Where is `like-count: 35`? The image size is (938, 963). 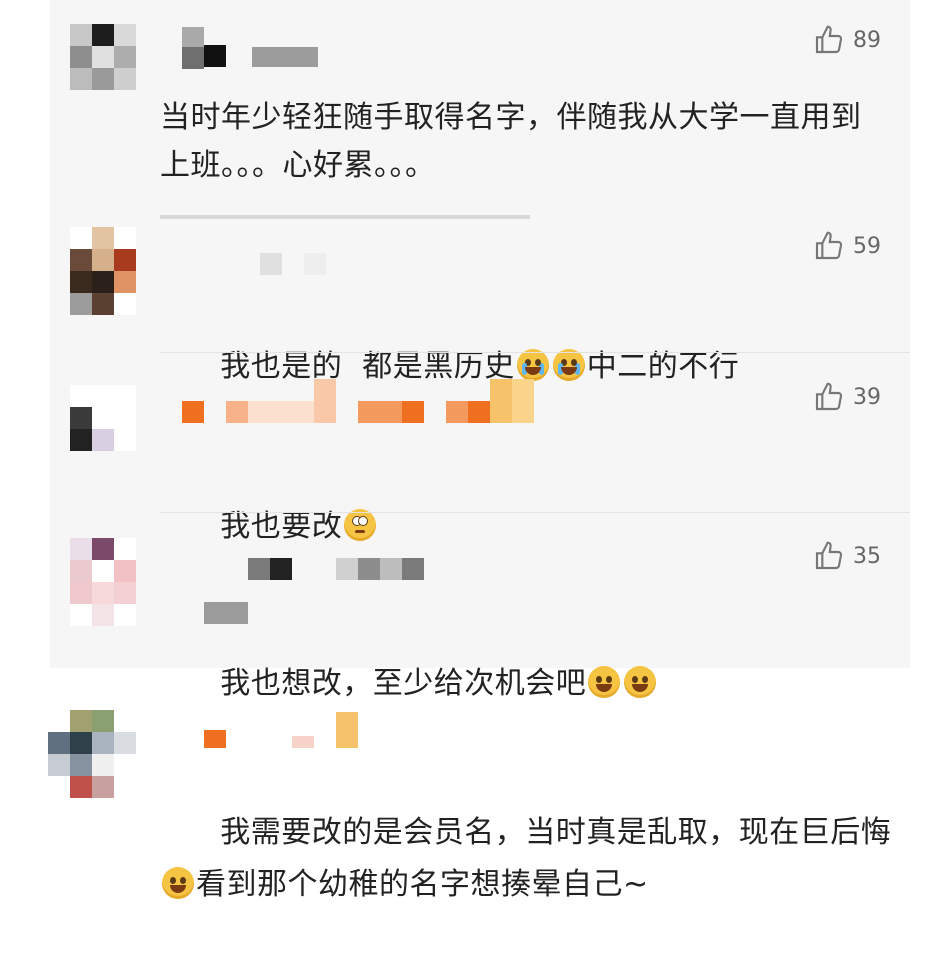
like-count: 35 is located at coordinates (867, 556).